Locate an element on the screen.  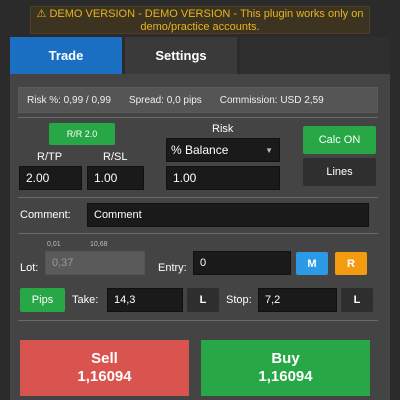
stop-line-button: L is located at coordinates (357, 300).